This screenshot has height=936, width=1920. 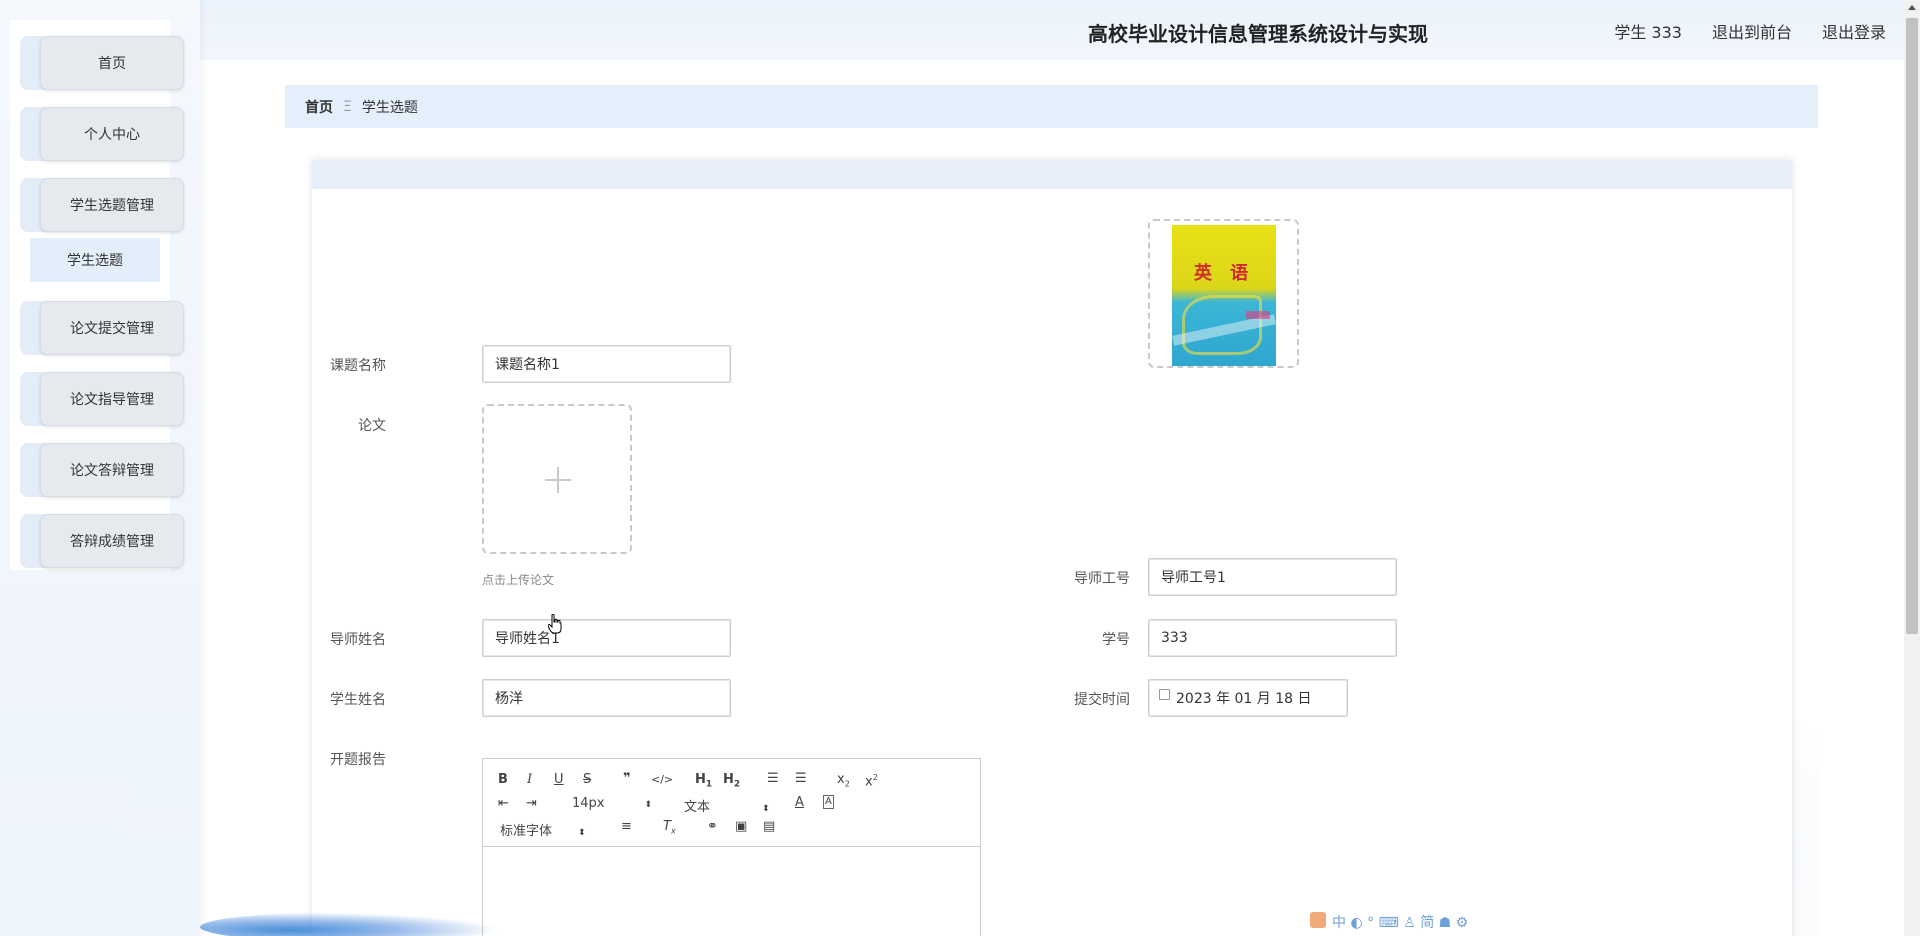 I want to click on blockquote-icon: ❞, so click(x=627, y=779).